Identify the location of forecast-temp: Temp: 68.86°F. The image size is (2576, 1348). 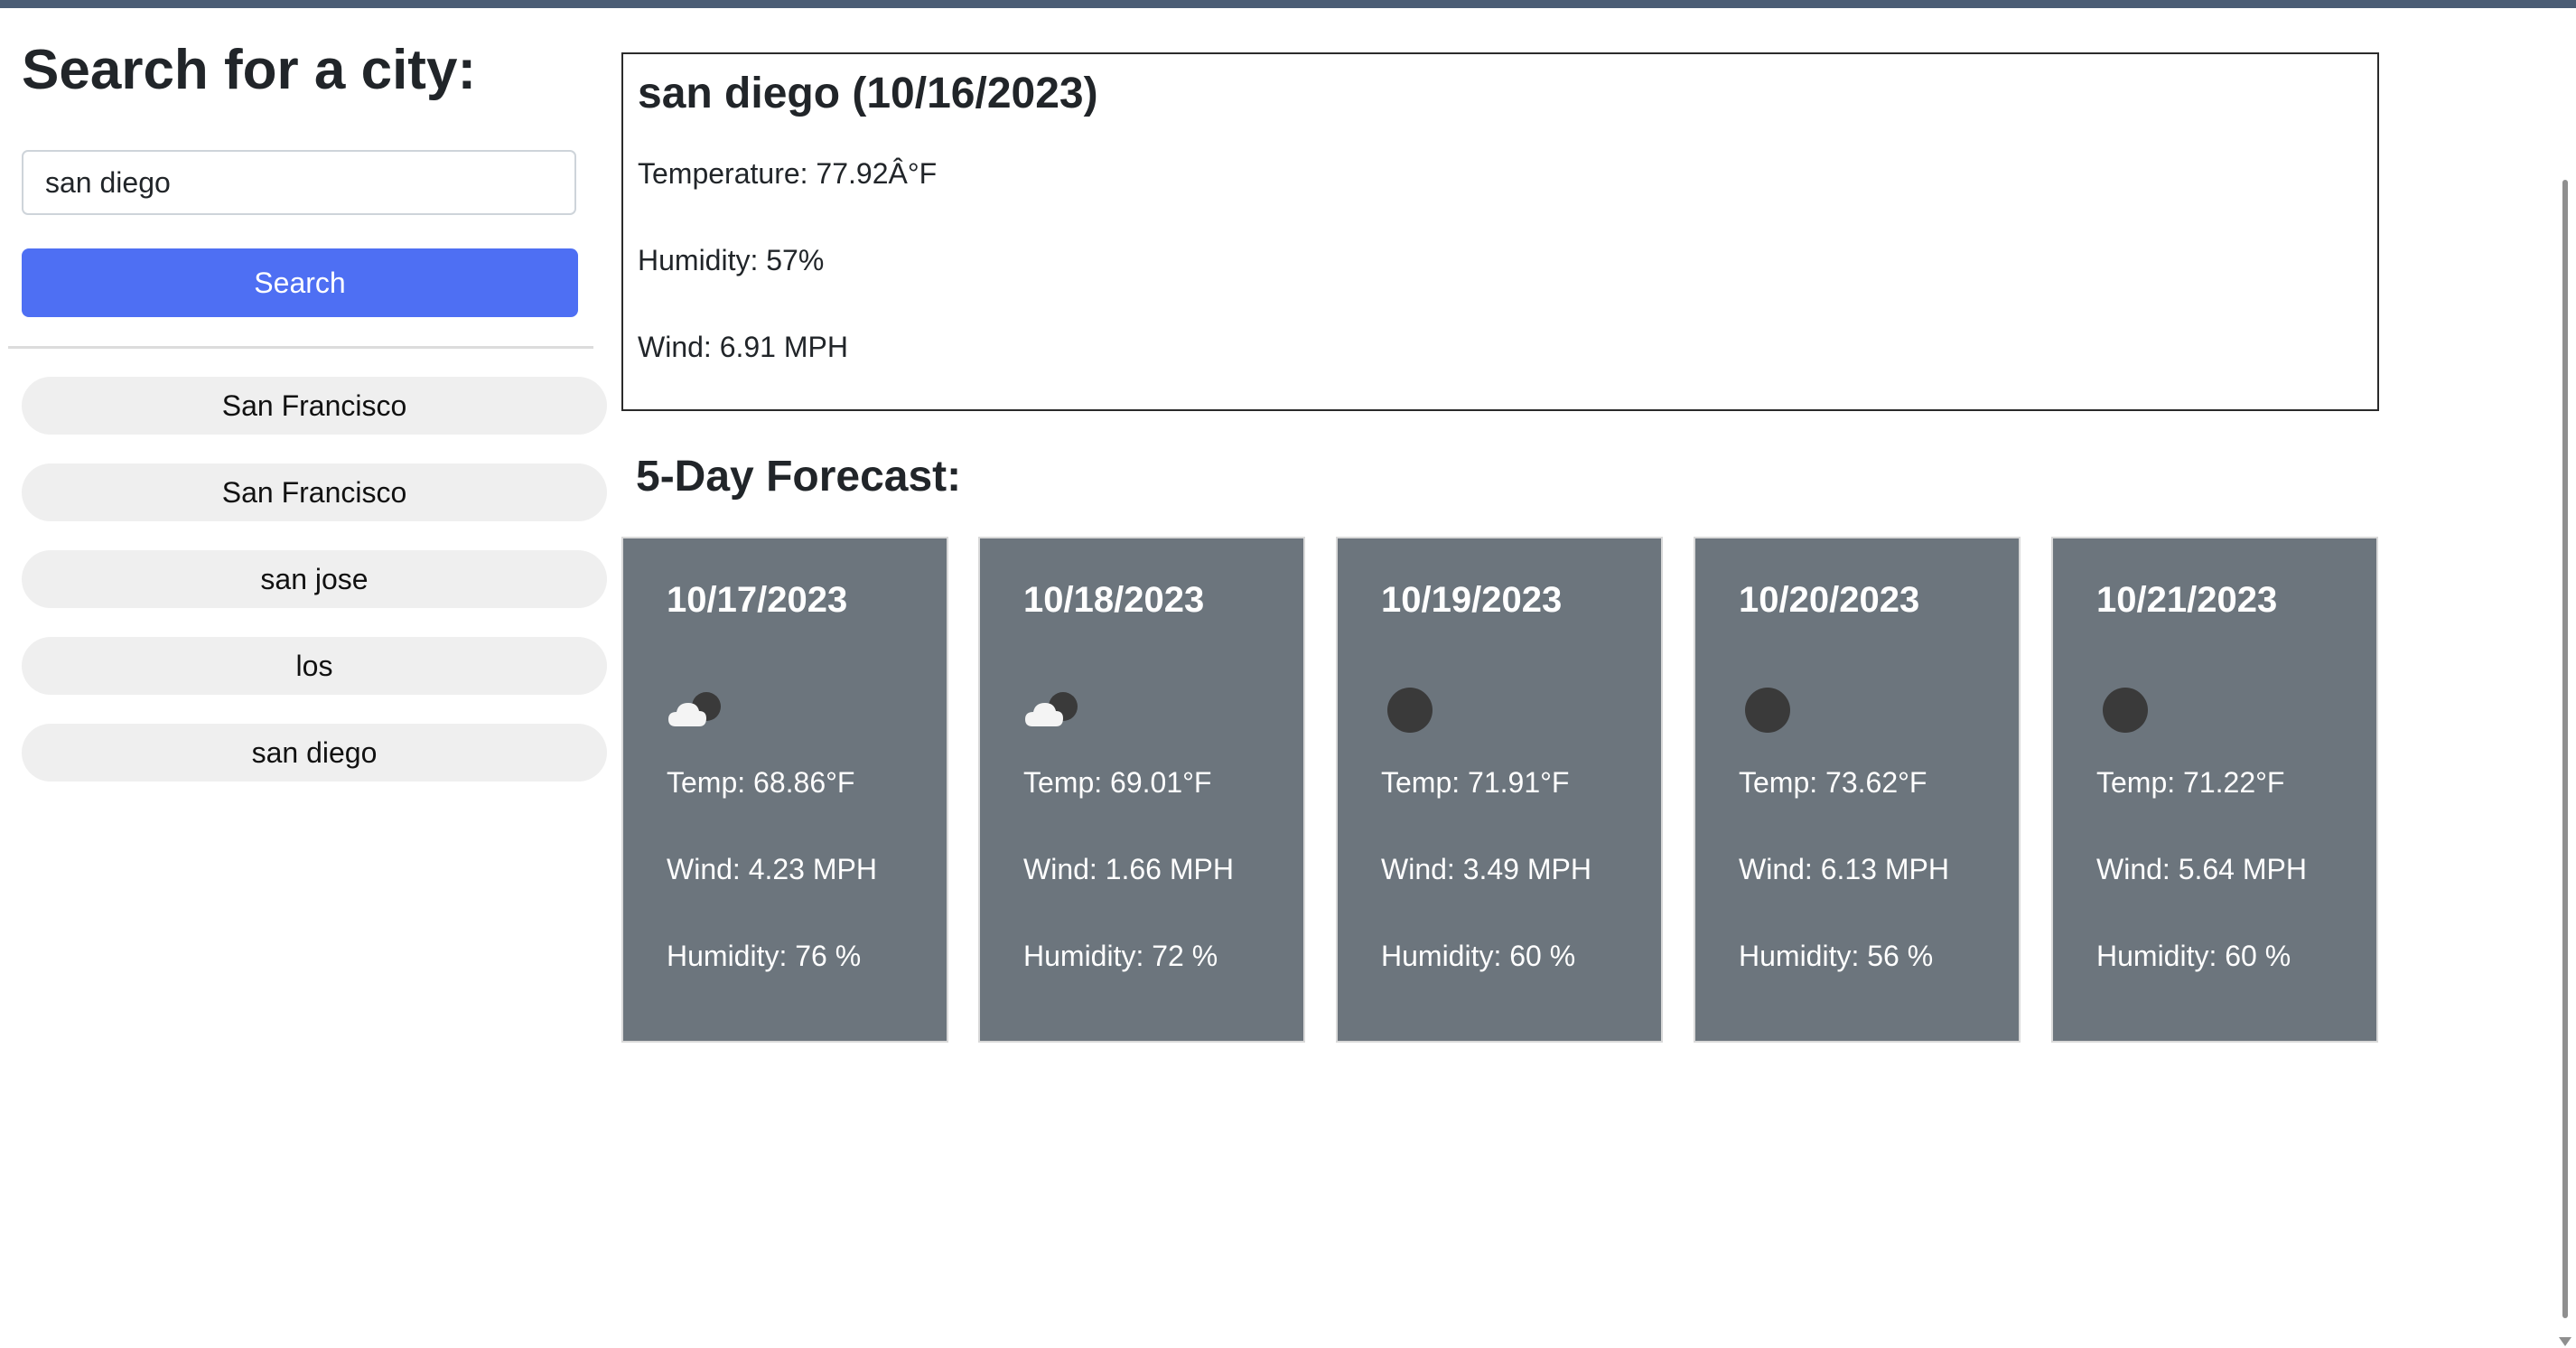
(761, 782).